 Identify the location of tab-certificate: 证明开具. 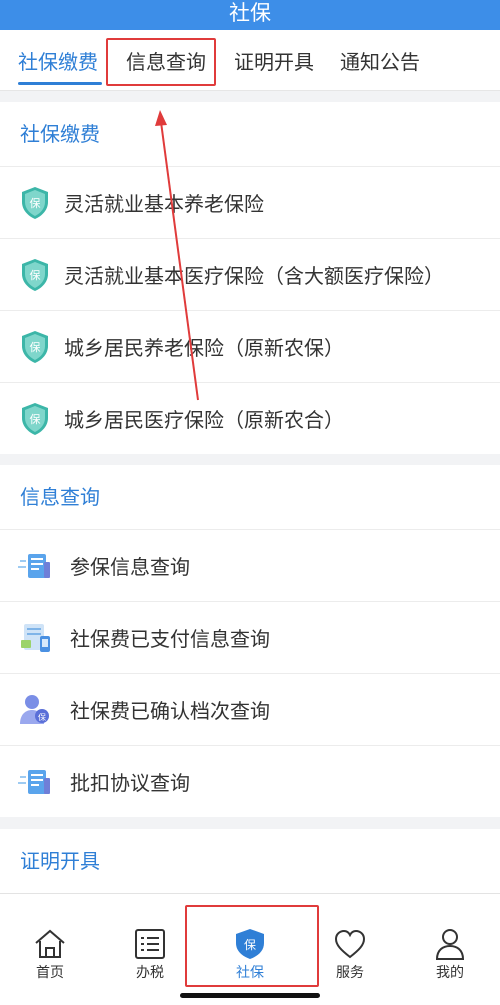
(274, 60).